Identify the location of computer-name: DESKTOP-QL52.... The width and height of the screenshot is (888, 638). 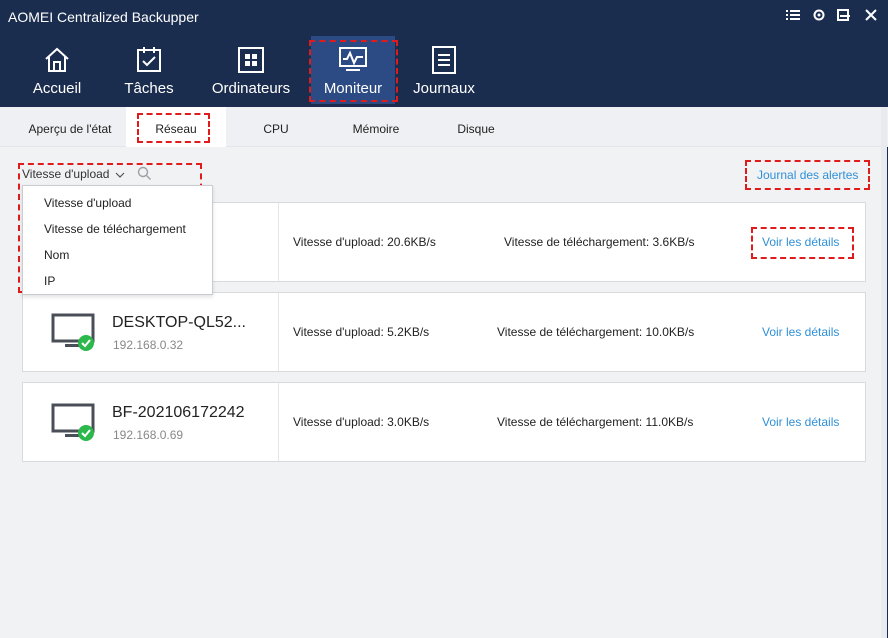
(179, 322).